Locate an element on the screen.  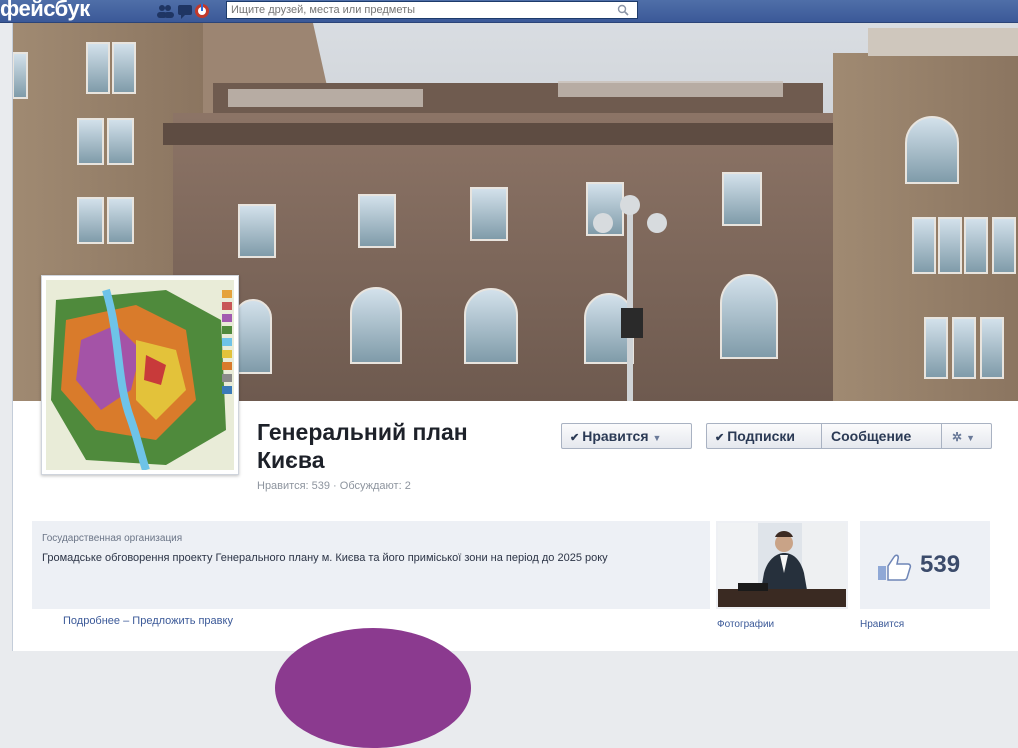
photos-thumbnail is located at coordinates (782, 565).